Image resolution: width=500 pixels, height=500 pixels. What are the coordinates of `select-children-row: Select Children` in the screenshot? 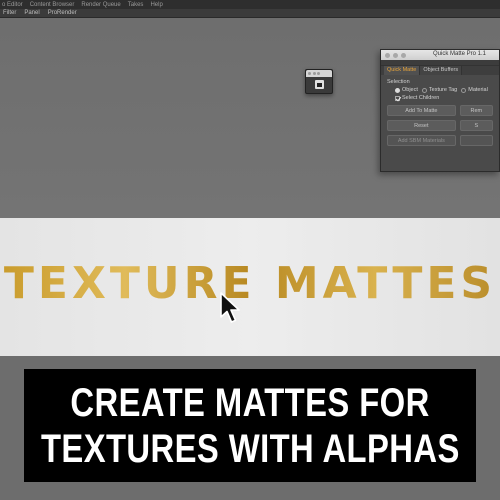 It's located at (440, 98).